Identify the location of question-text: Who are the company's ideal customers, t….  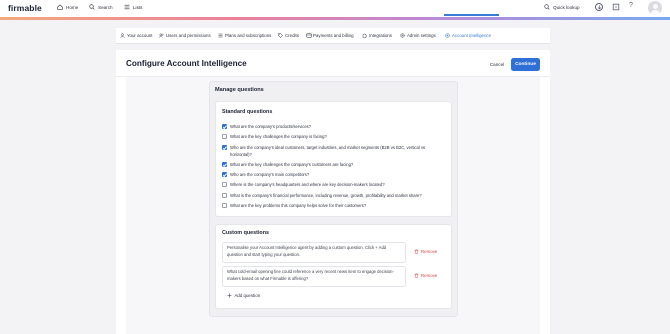
(328, 151).